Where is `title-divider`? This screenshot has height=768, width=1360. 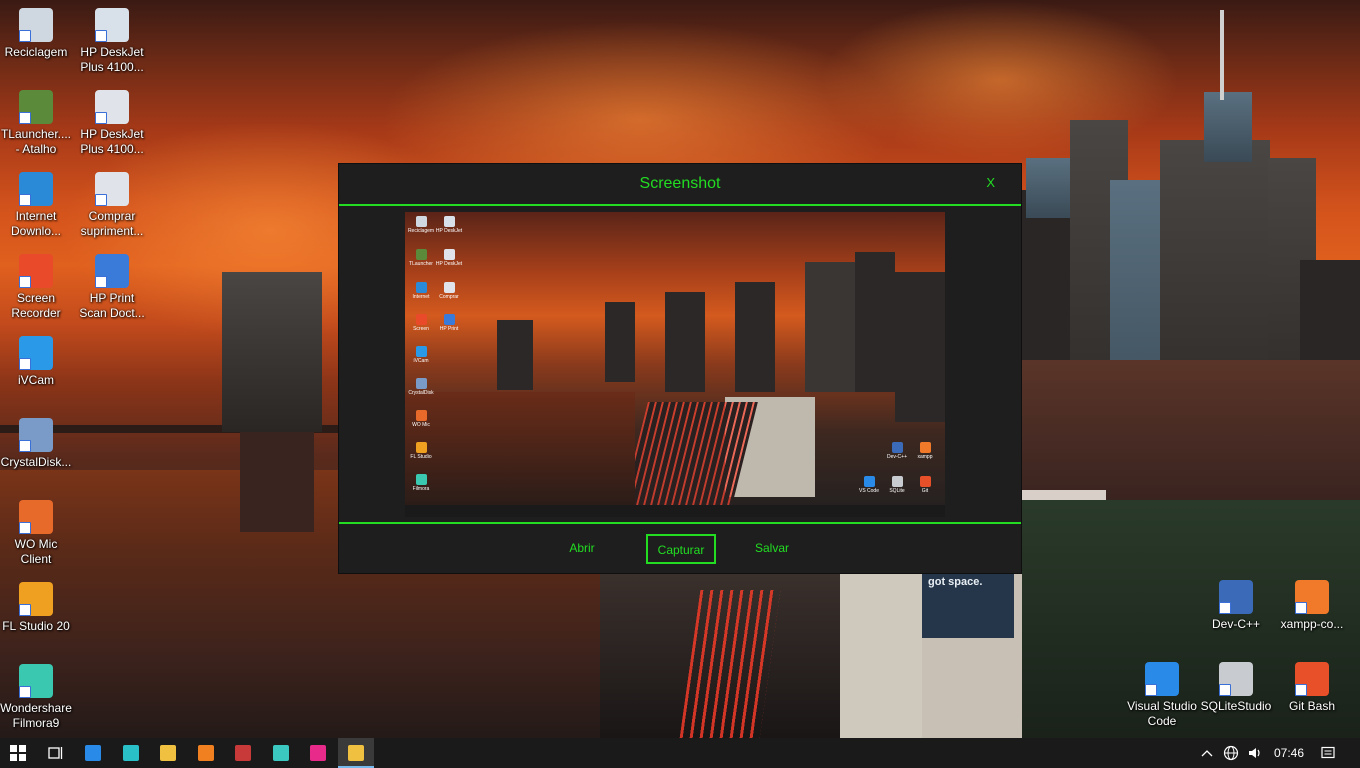
title-divider is located at coordinates (680, 205).